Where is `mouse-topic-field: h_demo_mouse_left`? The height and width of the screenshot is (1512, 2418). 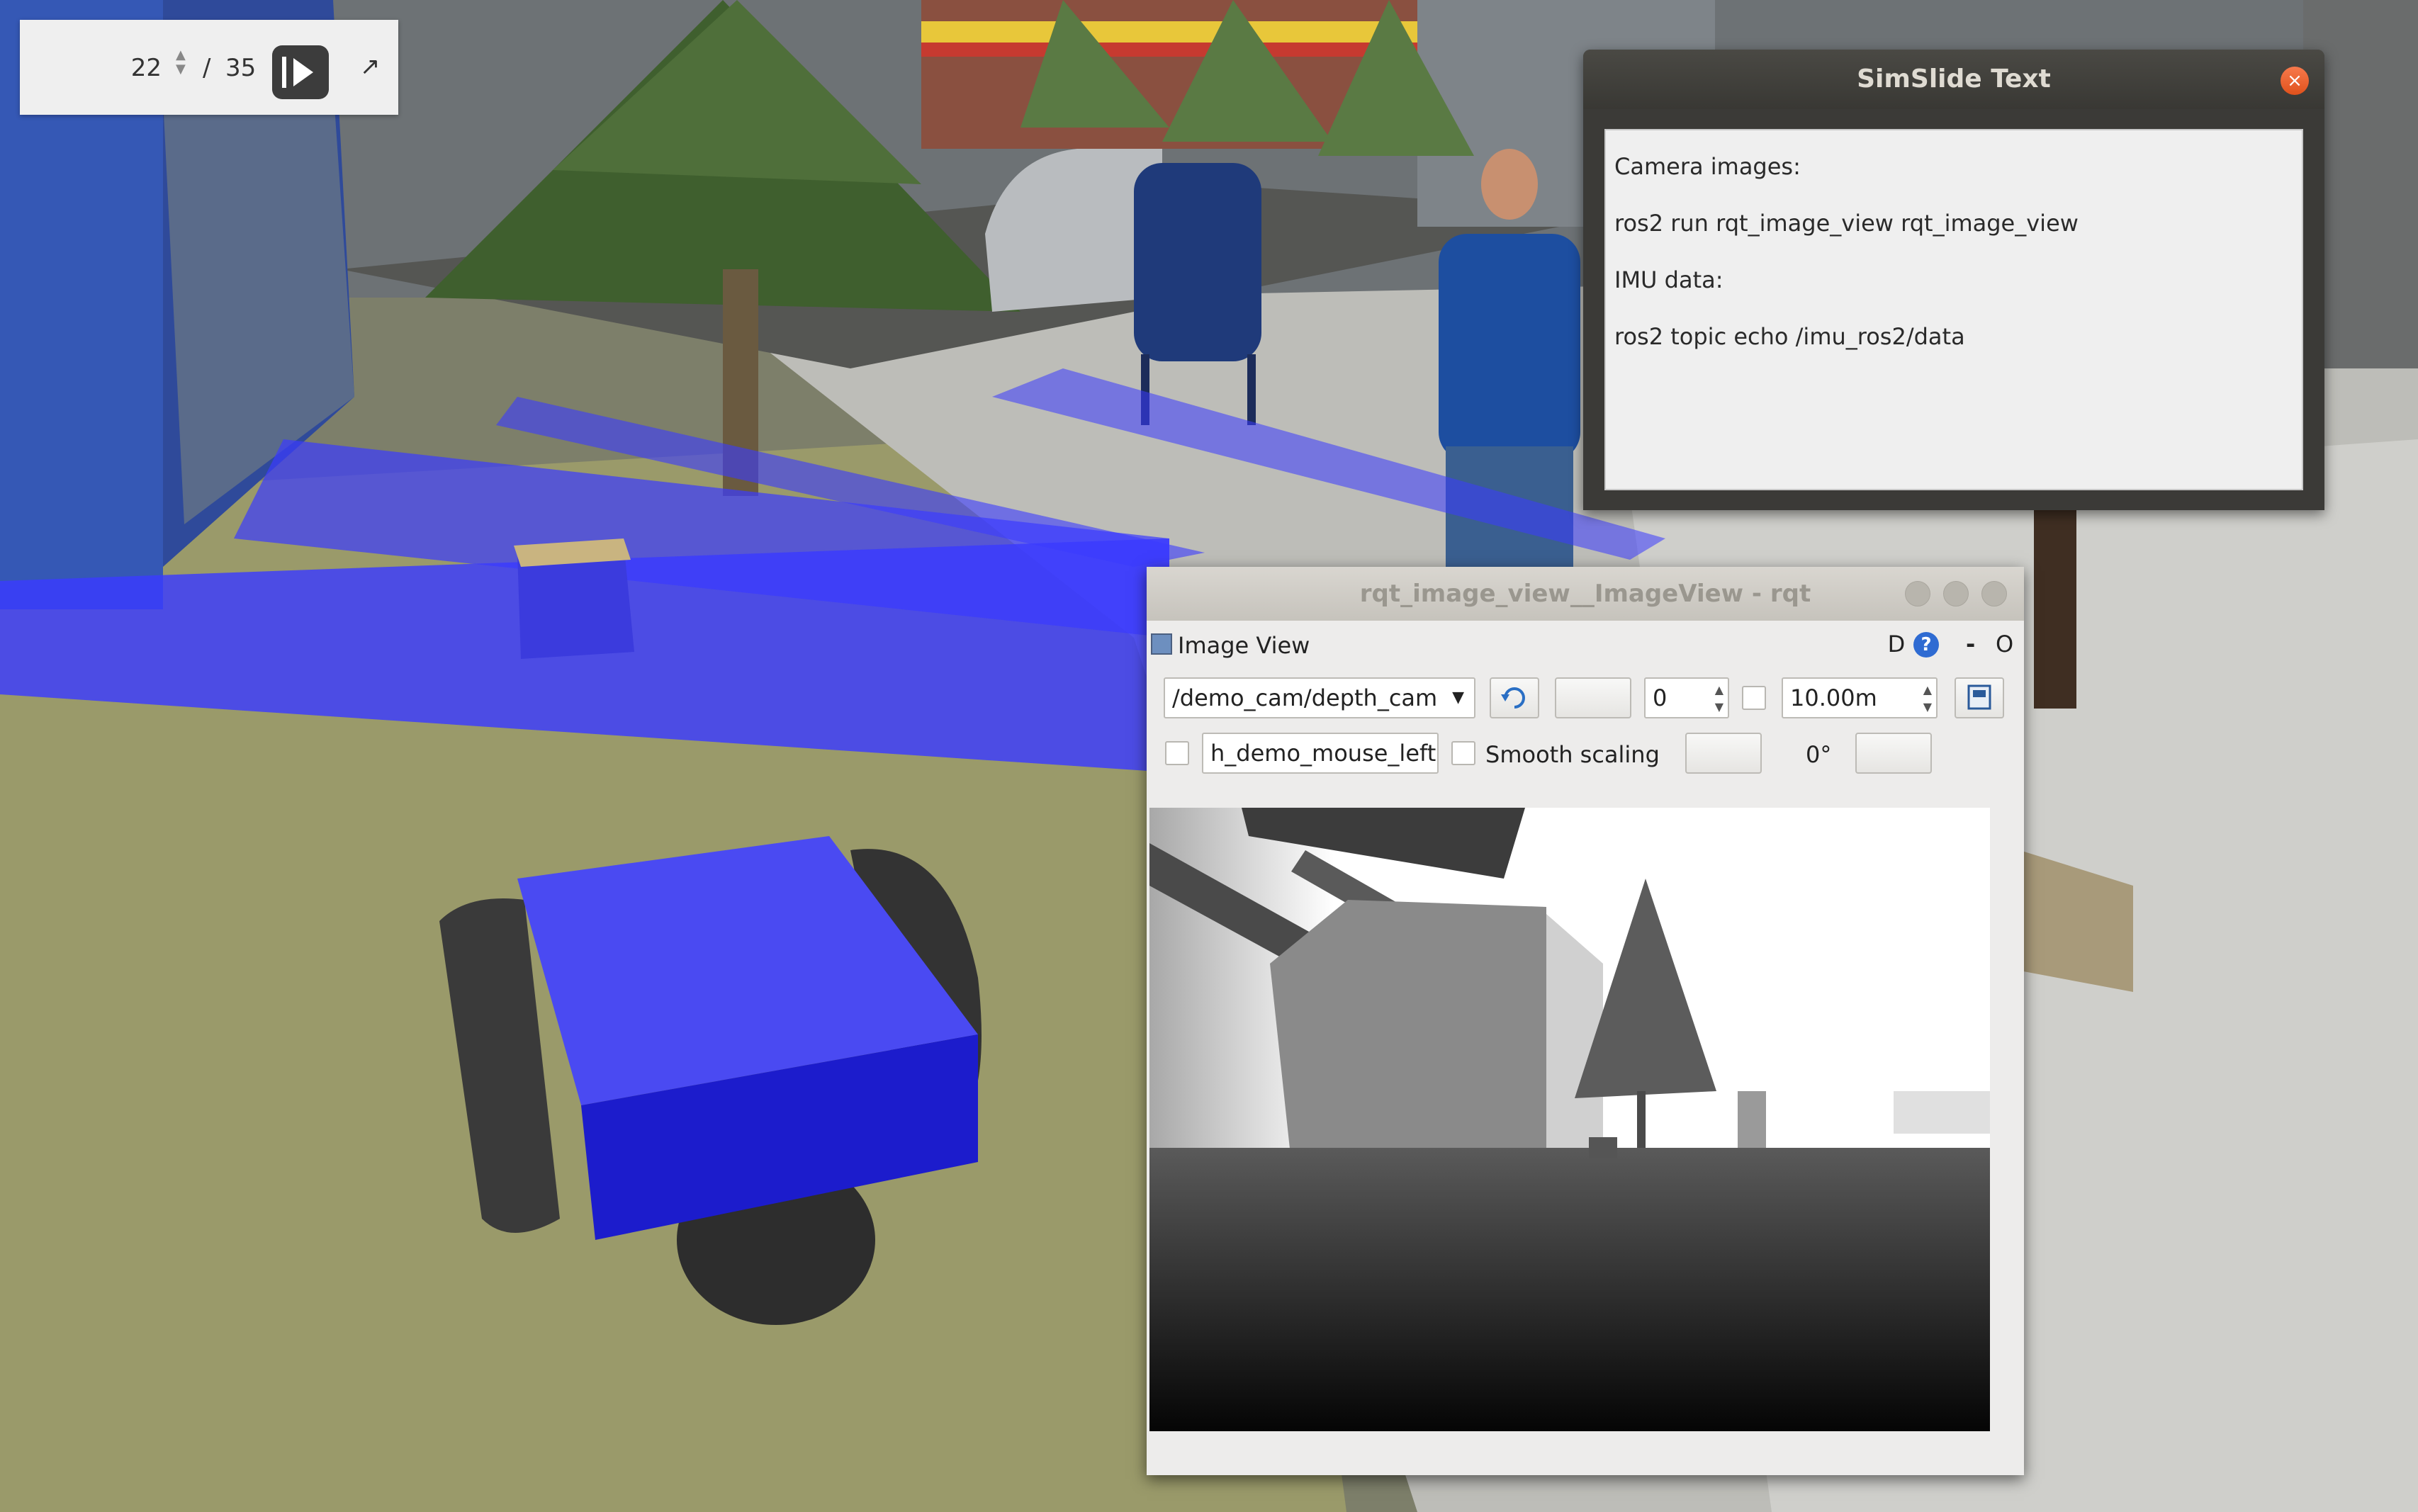 mouse-topic-field: h_demo_mouse_left is located at coordinates (1320, 753).